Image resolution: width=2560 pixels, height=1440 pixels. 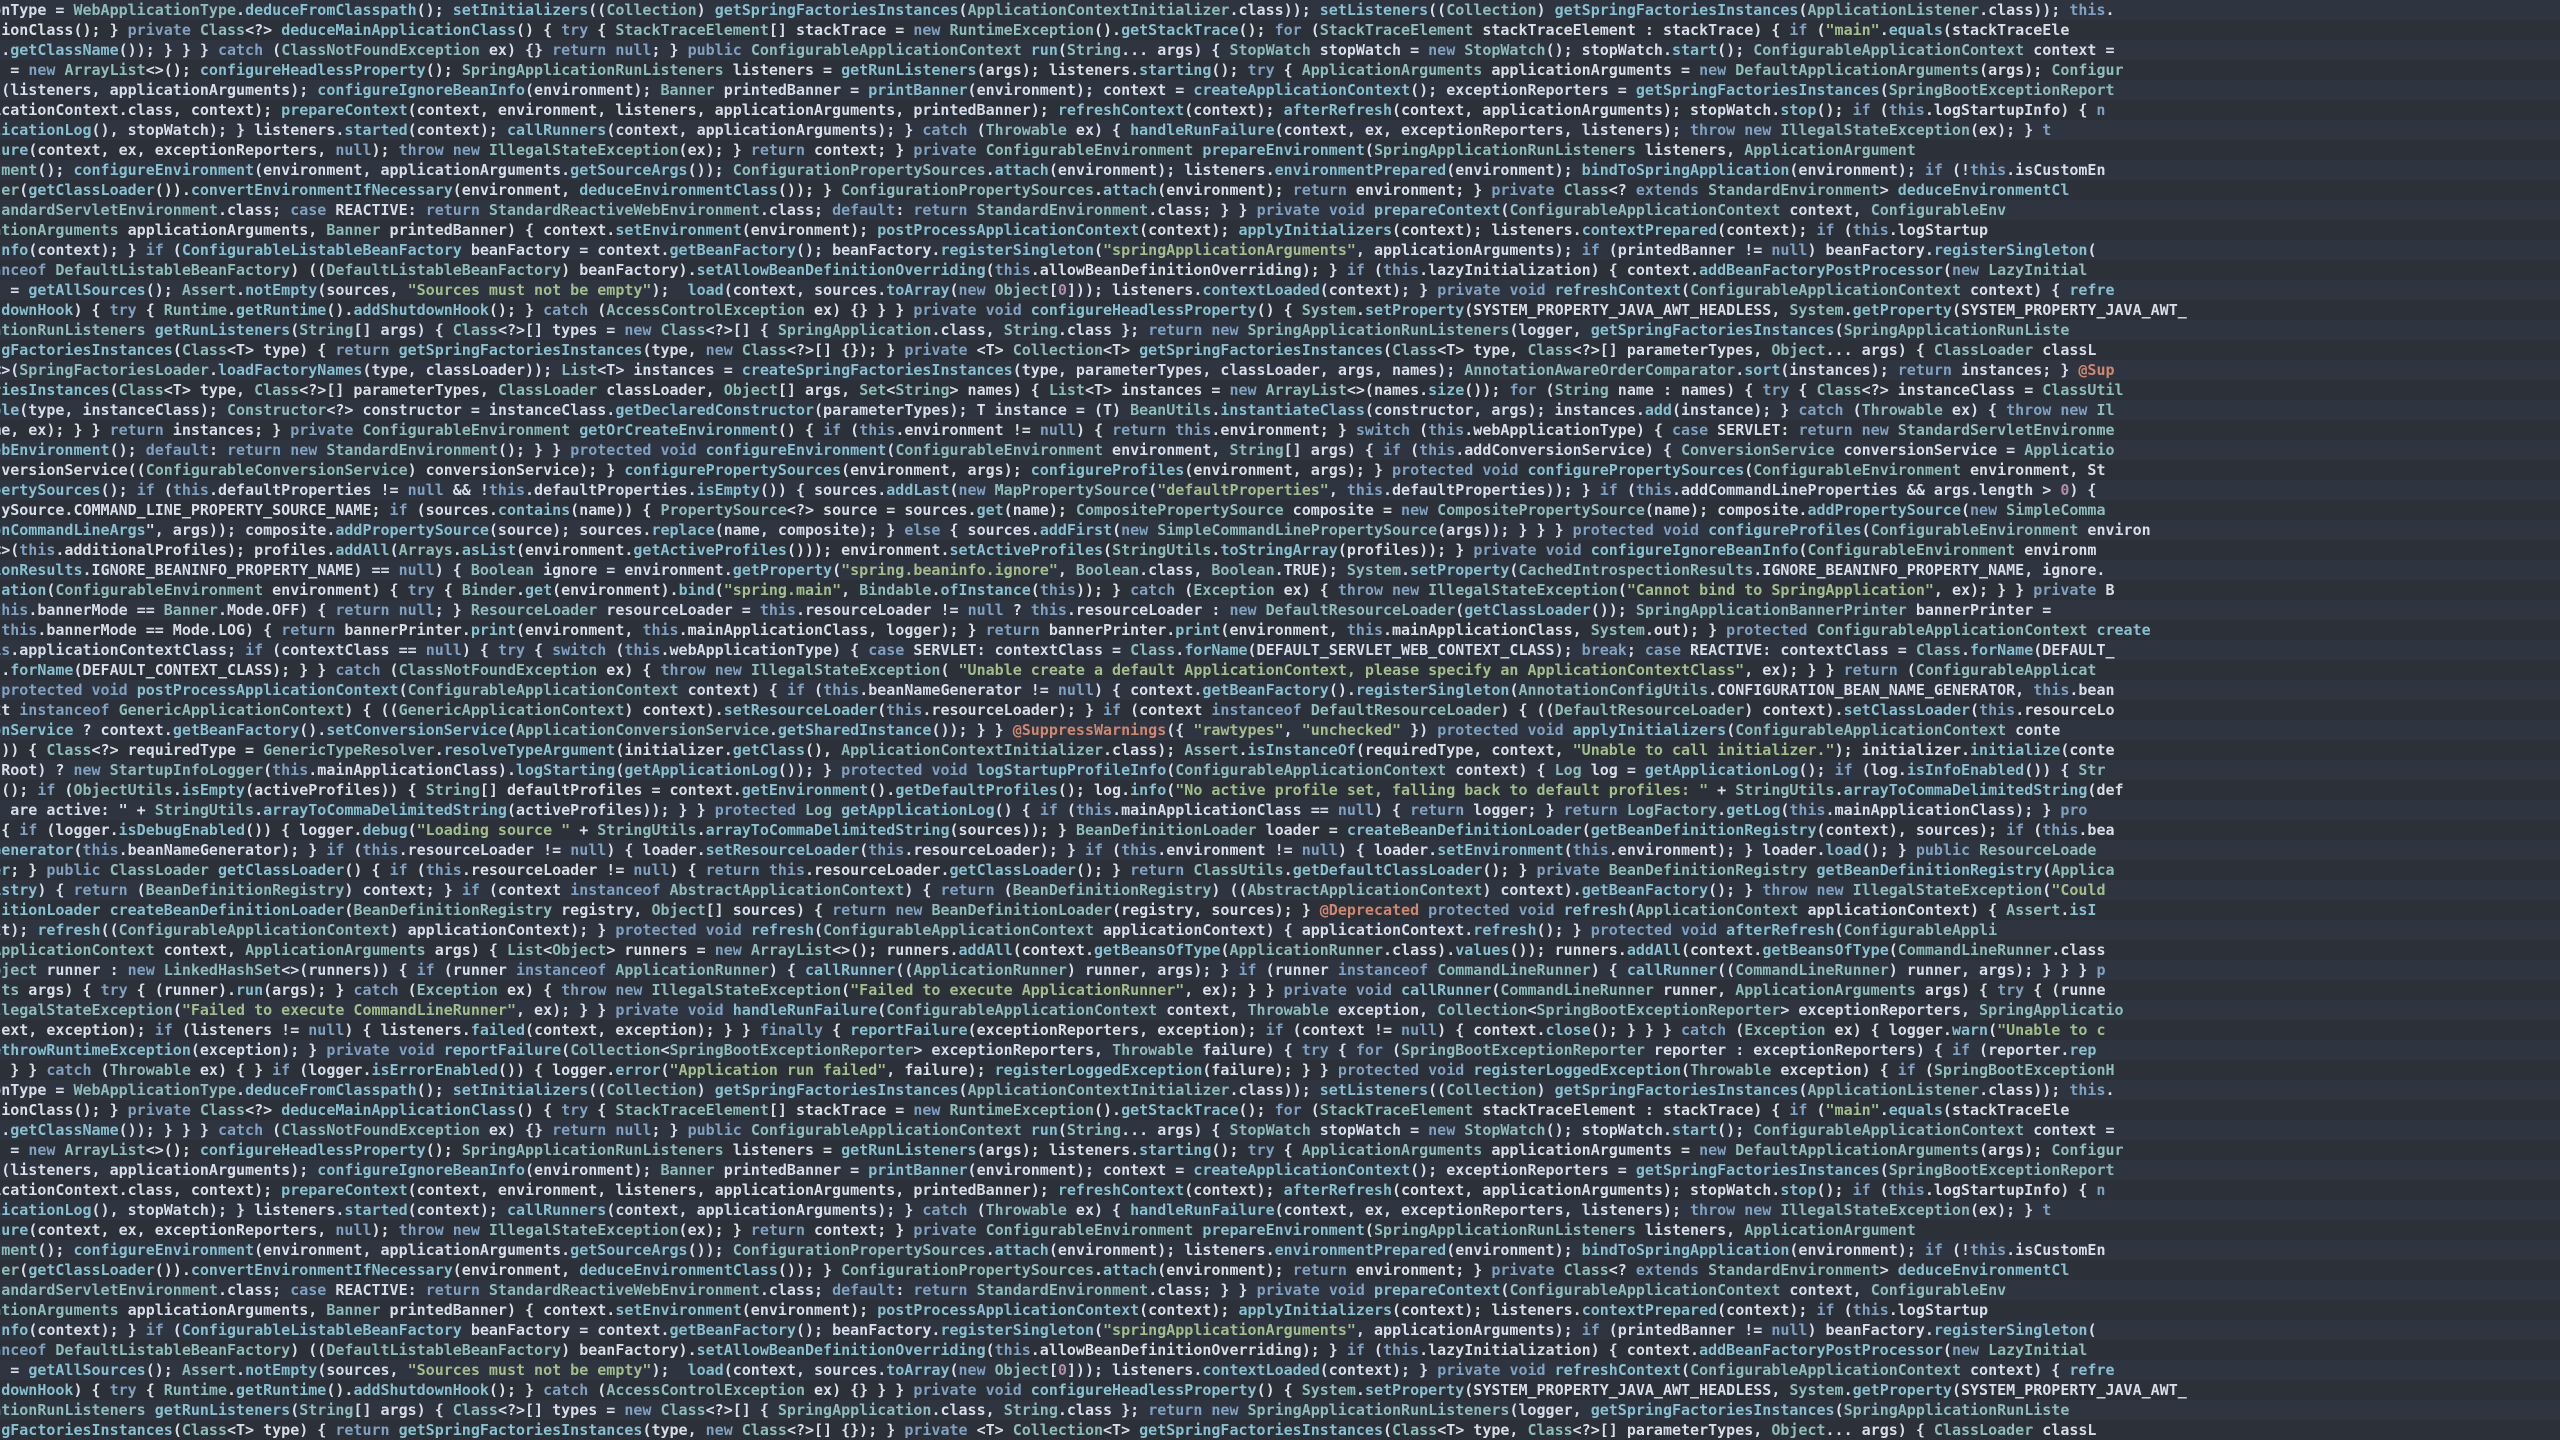 What do you see at coordinates (1767, 230) in the screenshot?
I see `code-token-p: (context);` at bounding box center [1767, 230].